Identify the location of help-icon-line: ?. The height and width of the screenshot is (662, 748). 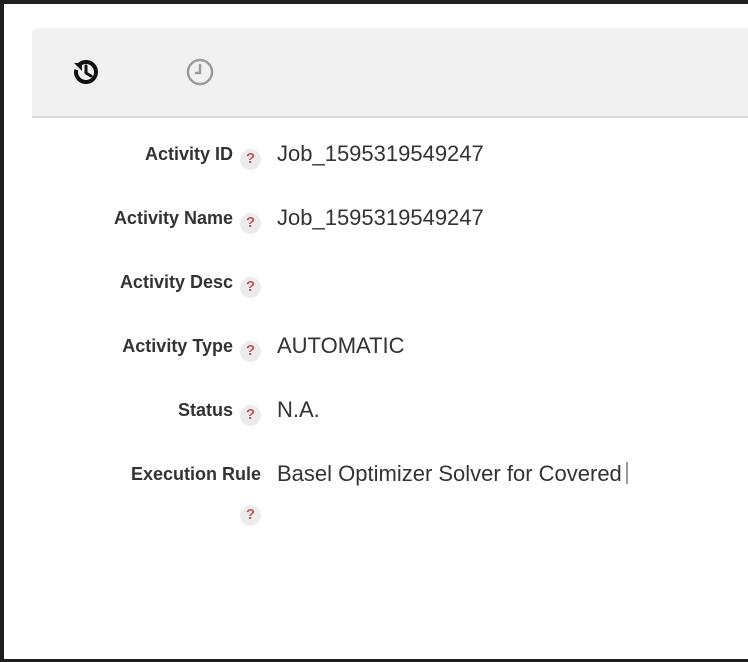
(134, 511).